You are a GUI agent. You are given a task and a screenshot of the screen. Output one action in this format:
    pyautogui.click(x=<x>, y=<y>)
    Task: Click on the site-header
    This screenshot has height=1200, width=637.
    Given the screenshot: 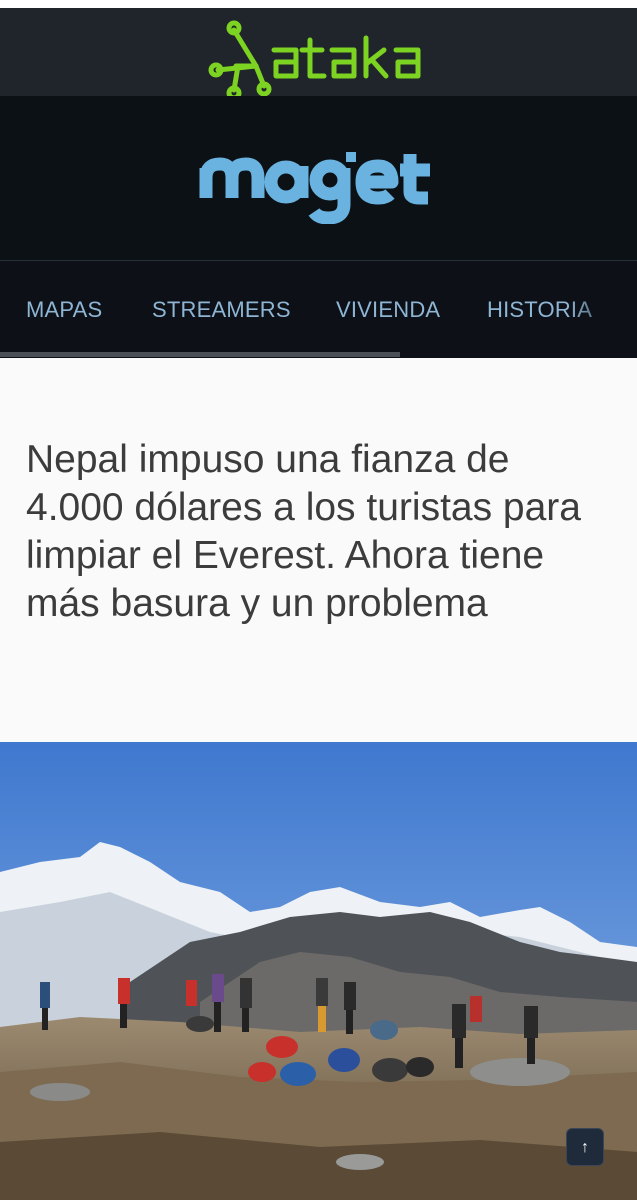 What is the action you would take?
    pyautogui.click(x=318, y=178)
    